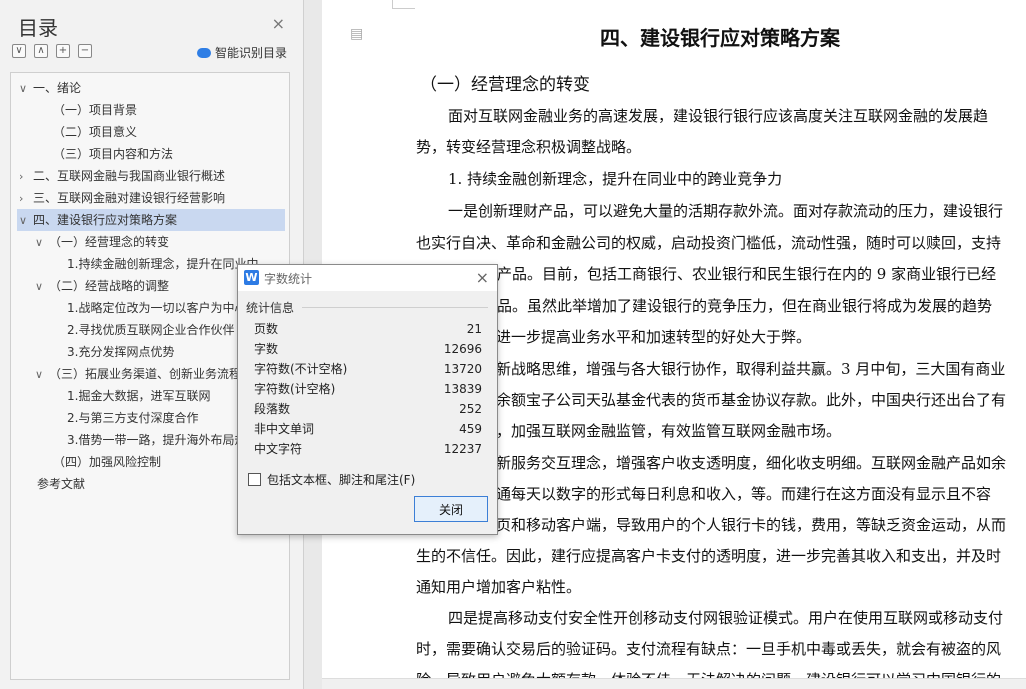  What do you see at coordinates (499, 587) in the screenshot?
I see `body-line: 通知用户增加客户粘性。` at bounding box center [499, 587].